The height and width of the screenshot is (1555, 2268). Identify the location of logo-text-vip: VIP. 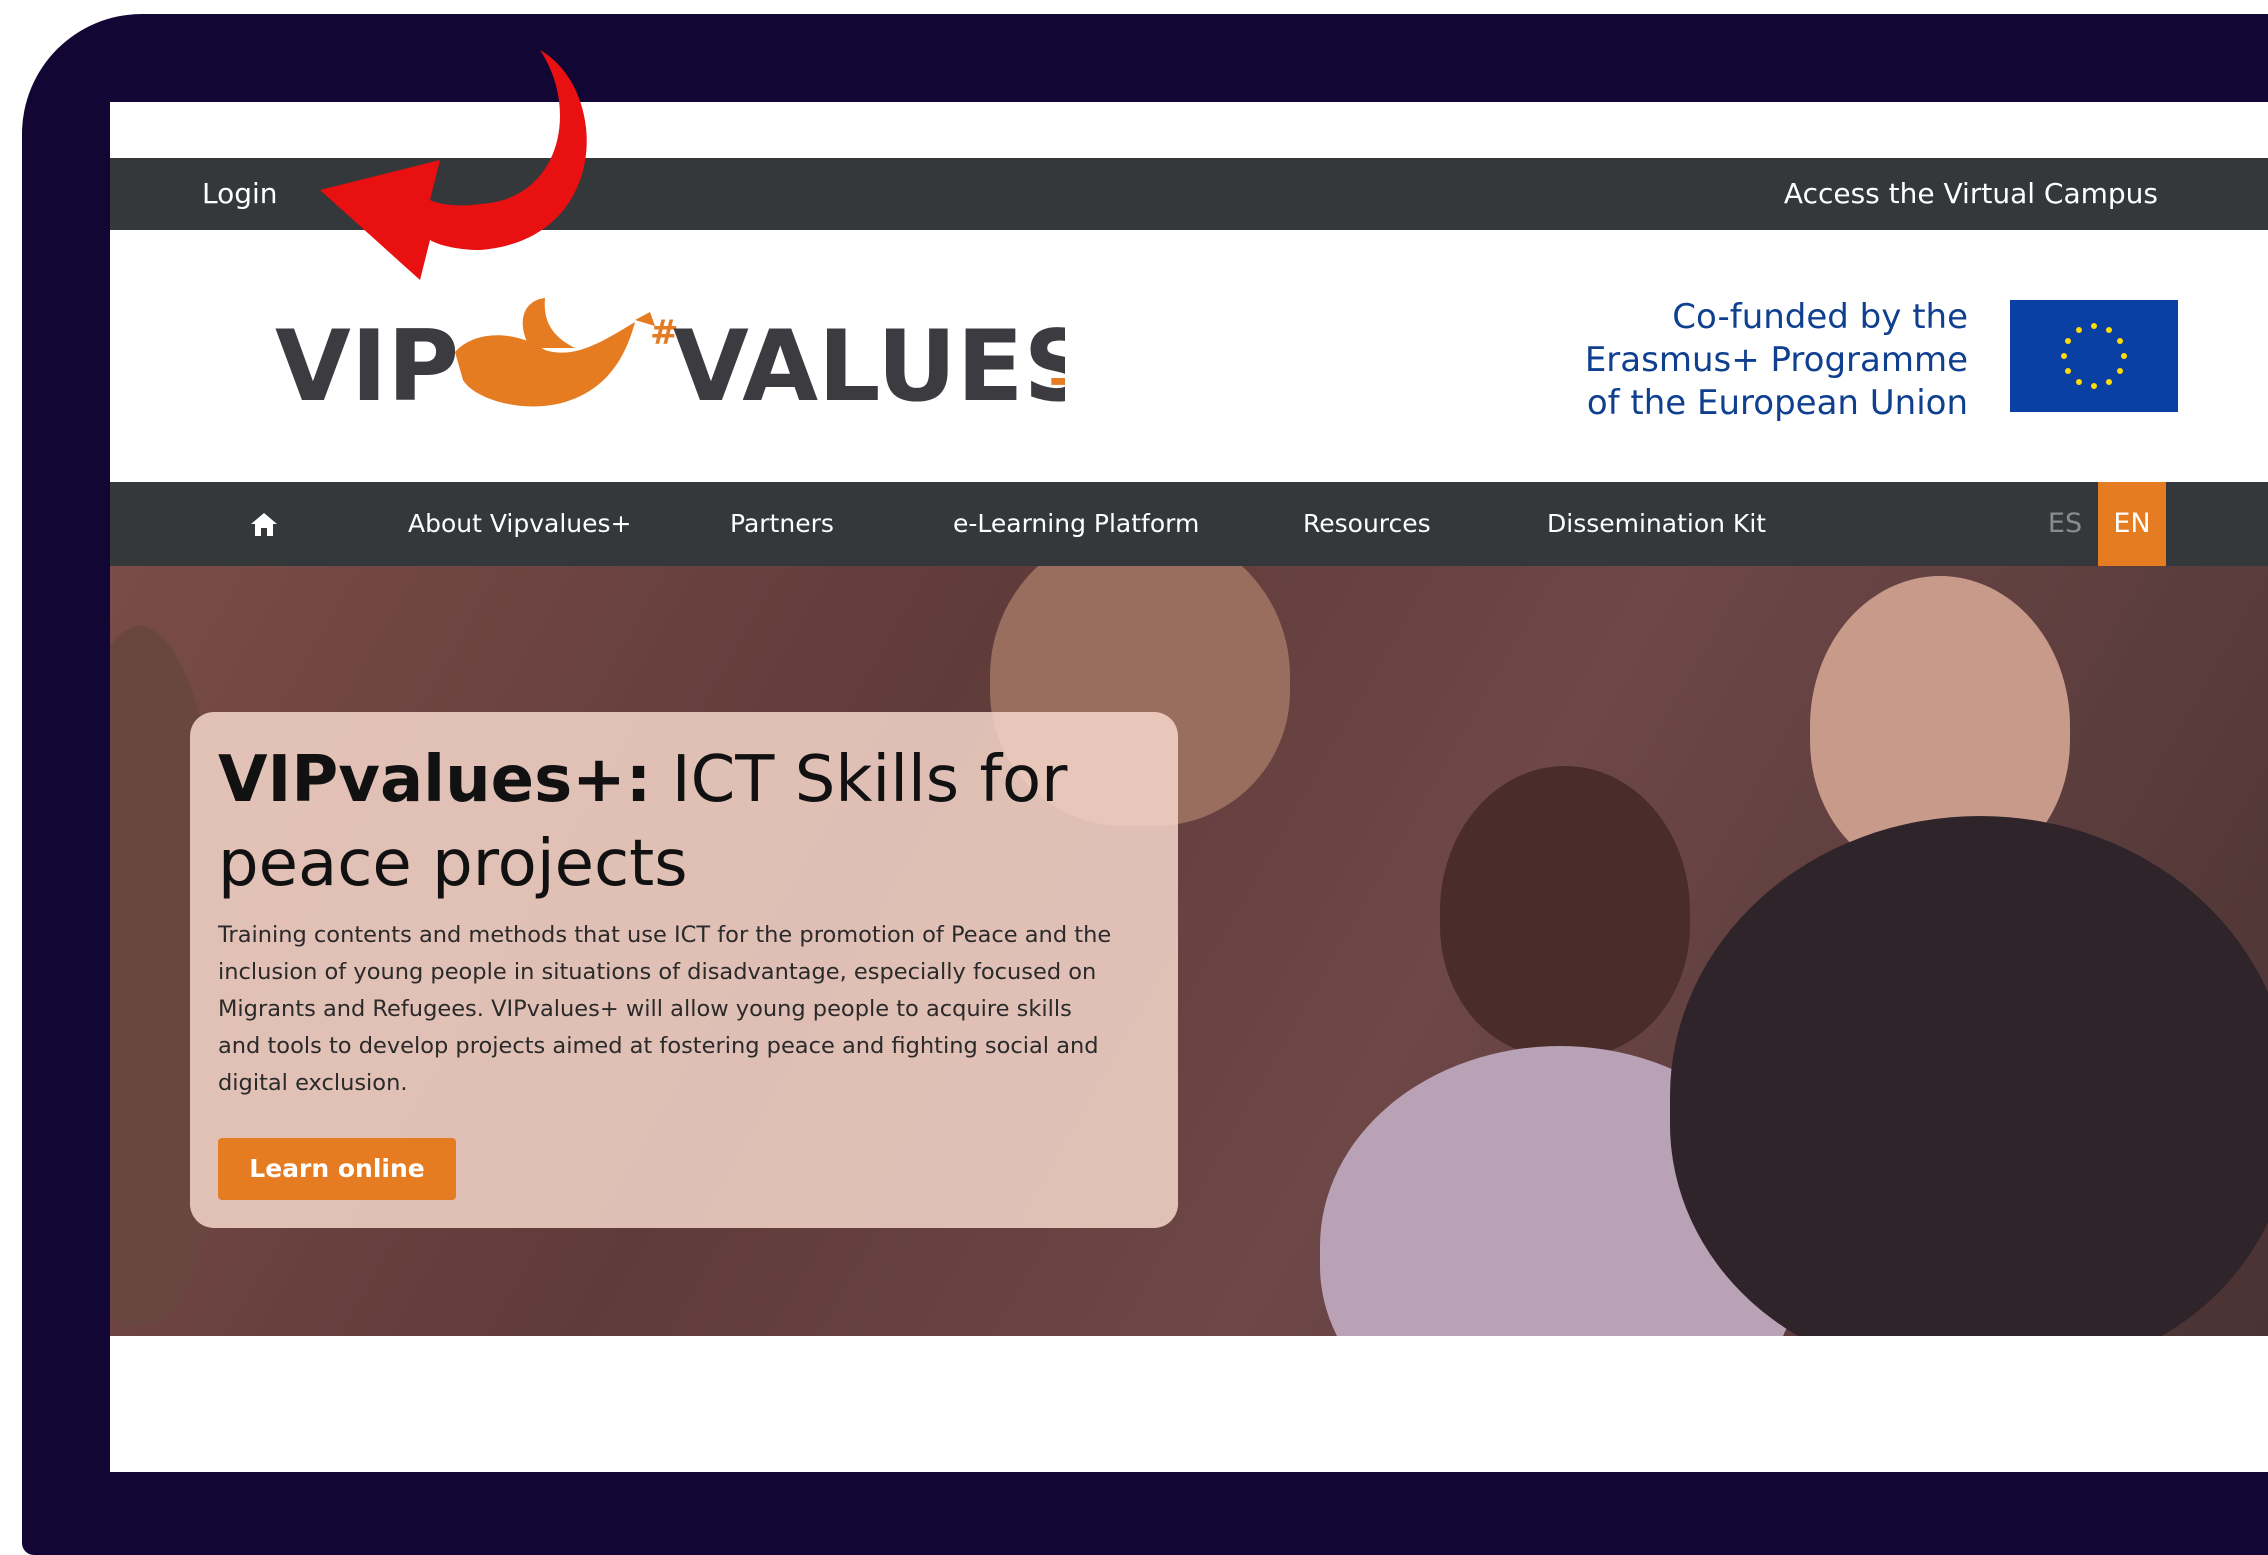
(367, 365).